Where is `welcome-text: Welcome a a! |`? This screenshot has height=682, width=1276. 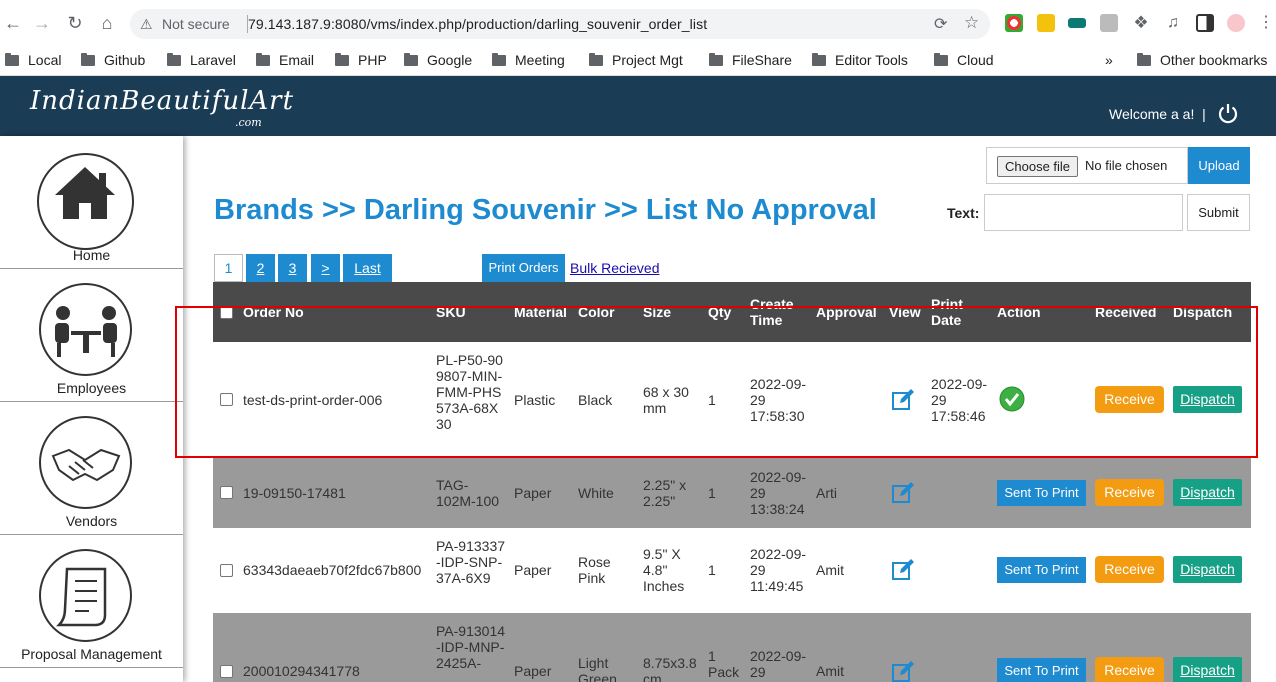 welcome-text: Welcome a a! | is located at coordinates (1157, 114).